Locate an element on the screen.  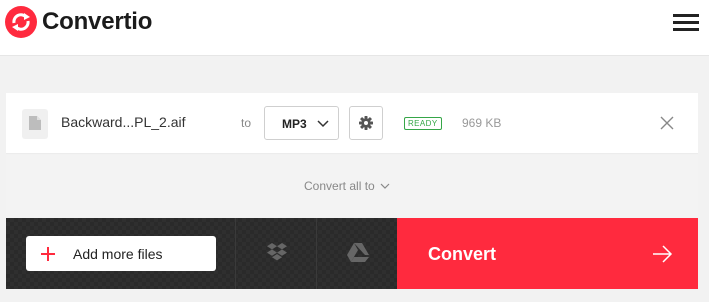
add-more-files-label: Add more files is located at coordinates (118, 254).